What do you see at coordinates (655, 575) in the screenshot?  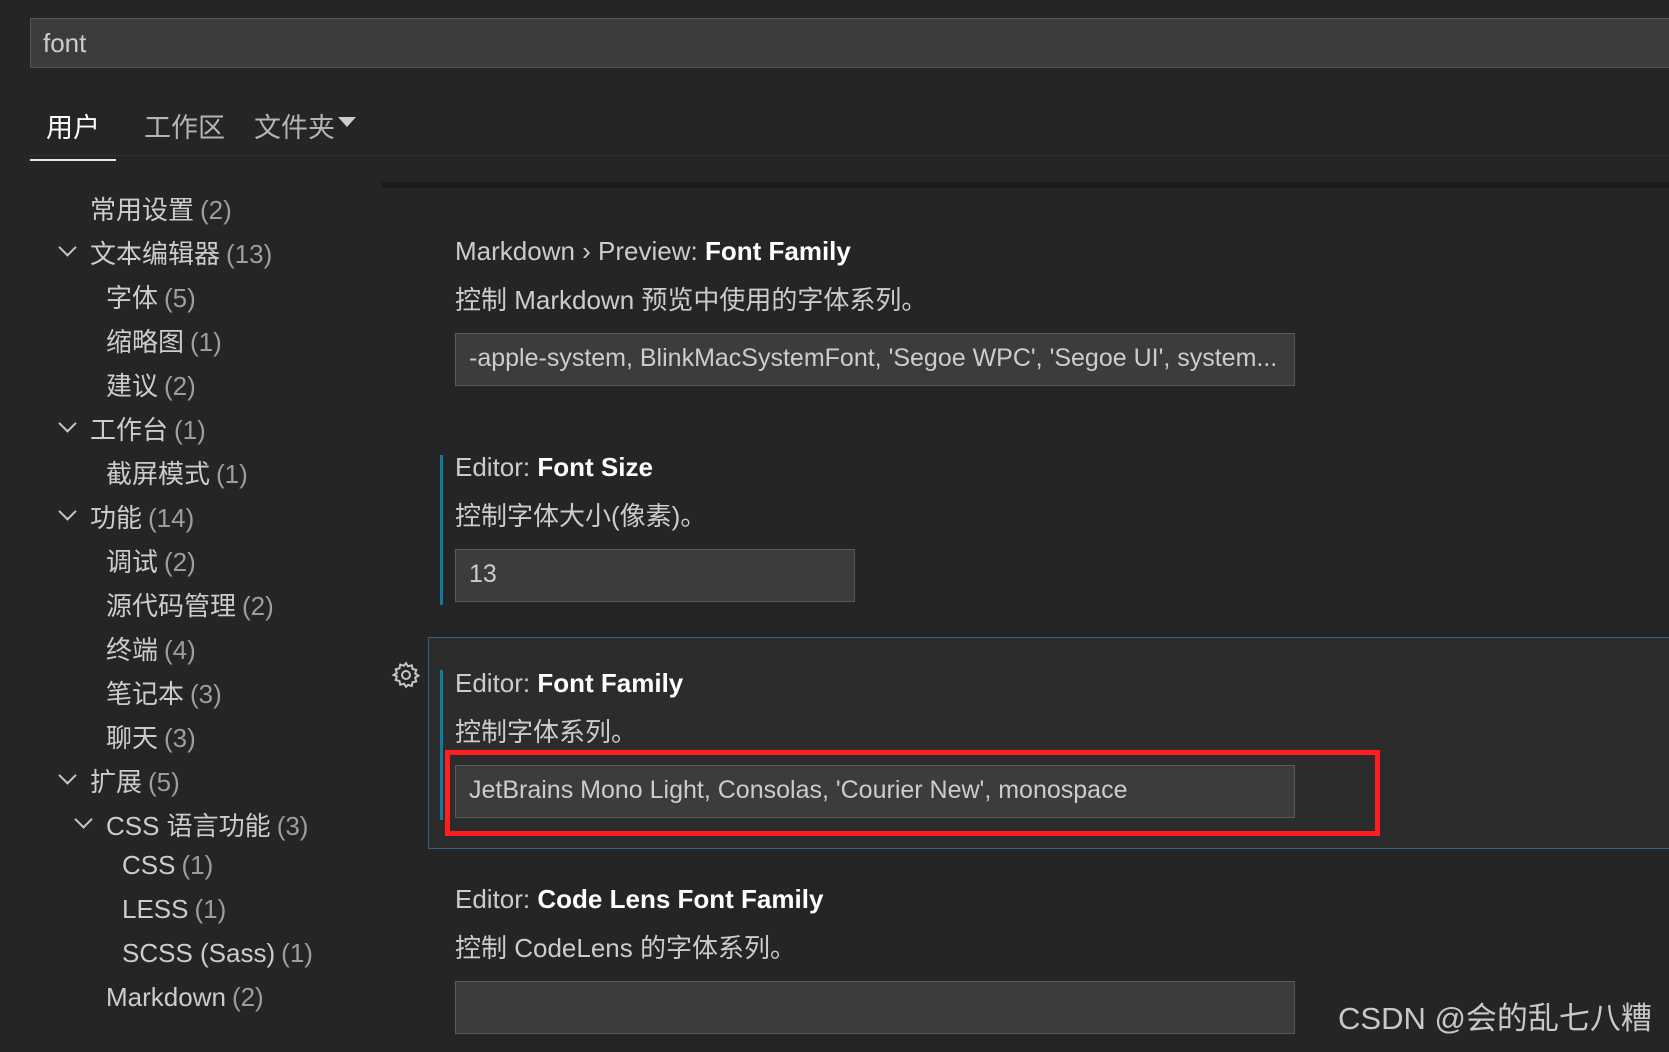 I see `font-size-input: 13` at bounding box center [655, 575].